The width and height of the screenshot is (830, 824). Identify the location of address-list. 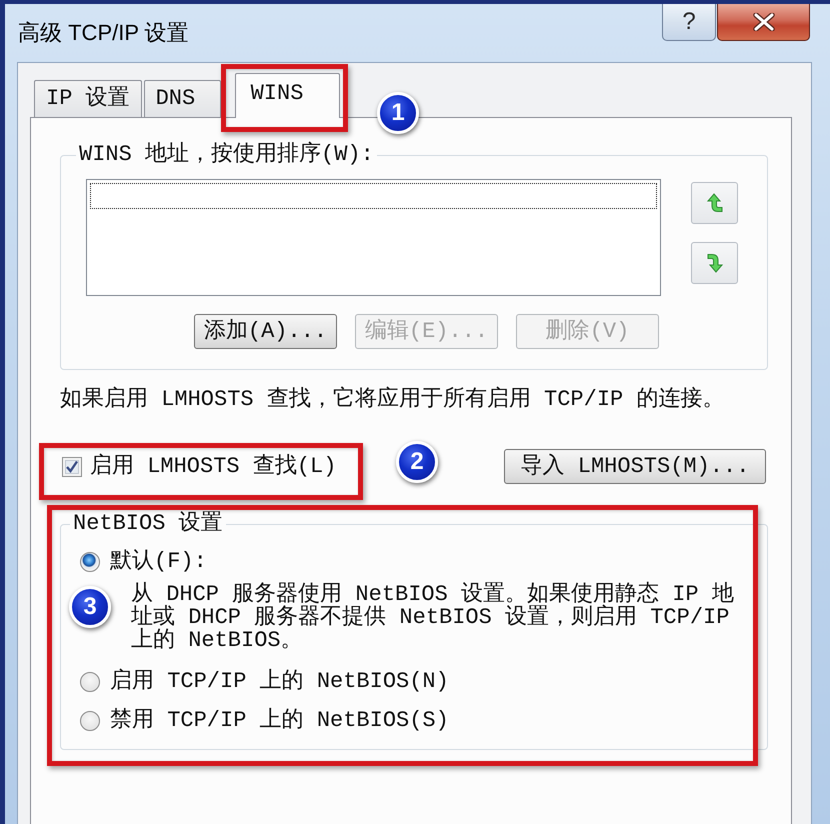
(373, 237).